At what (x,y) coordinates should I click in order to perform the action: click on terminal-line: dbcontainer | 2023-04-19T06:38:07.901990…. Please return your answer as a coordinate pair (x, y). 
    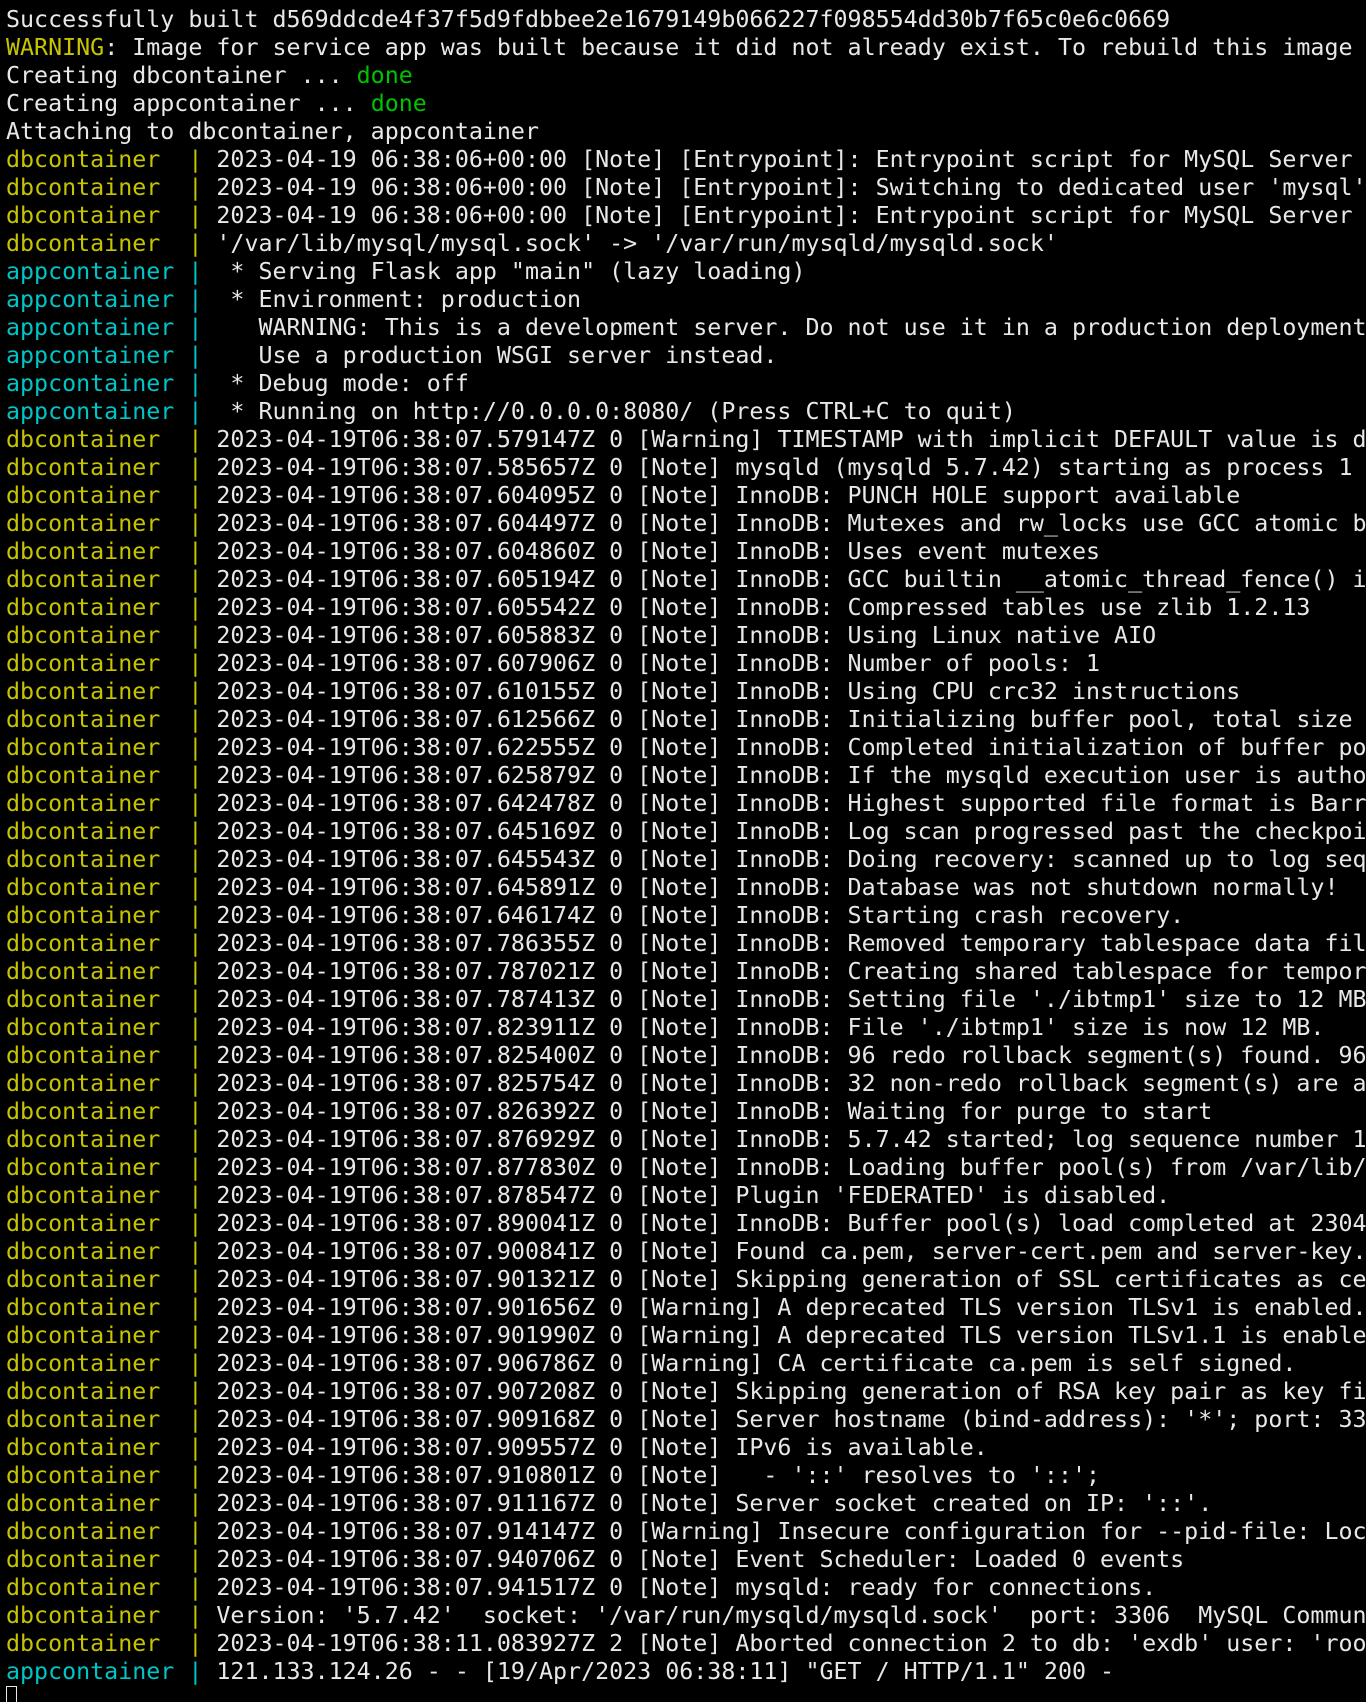
    Looking at the image, I should click on (686, 1336).